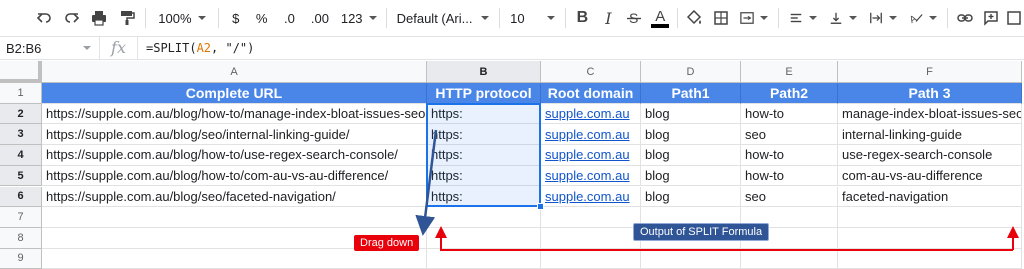 This screenshot has width=1024, height=269. Describe the element at coordinates (21, 197) in the screenshot. I see `row-header-6: 6` at that location.